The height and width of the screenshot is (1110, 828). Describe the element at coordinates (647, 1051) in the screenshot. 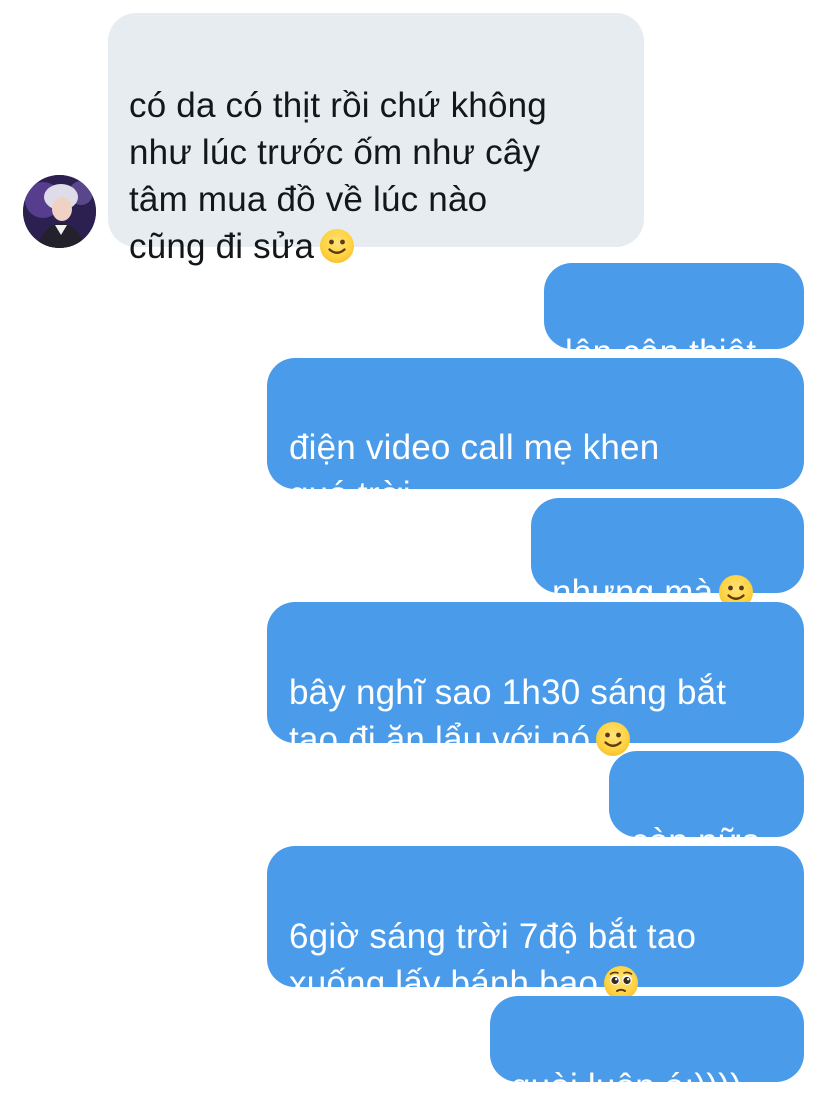

I see `message-bubble-outgoing: quài luôn á:))))` at that location.